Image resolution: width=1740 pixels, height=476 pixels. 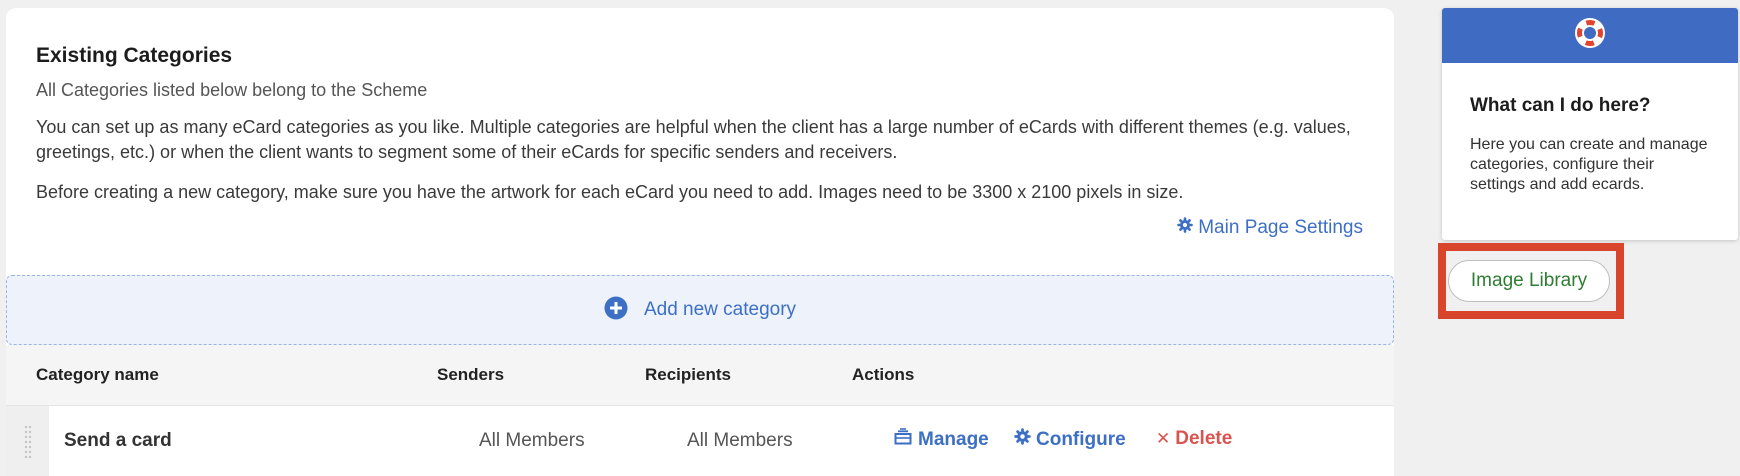 What do you see at coordinates (740, 440) in the screenshot?
I see `recipients-cell: All Members` at bounding box center [740, 440].